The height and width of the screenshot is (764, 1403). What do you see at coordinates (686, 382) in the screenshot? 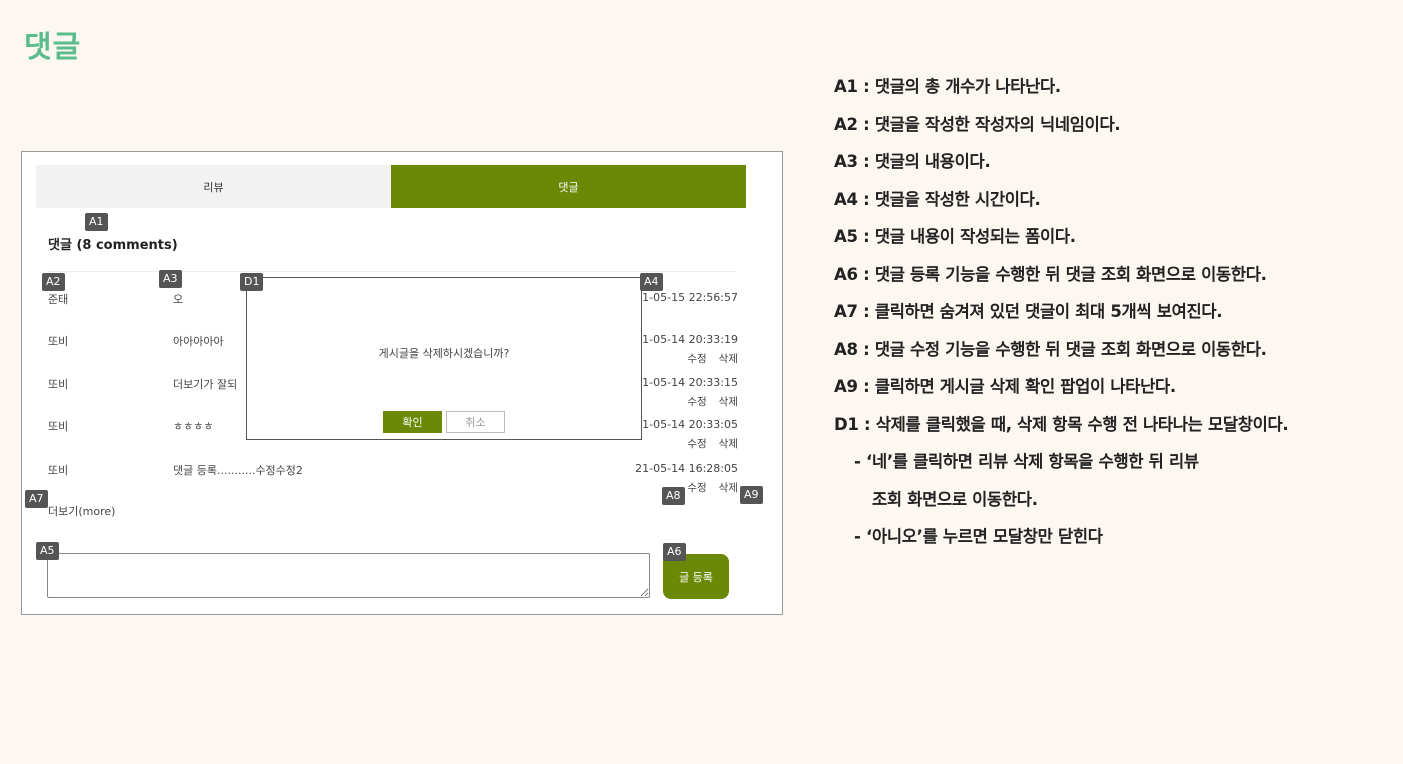
I see `comment-time: 21-05-14 20:33:15` at bounding box center [686, 382].